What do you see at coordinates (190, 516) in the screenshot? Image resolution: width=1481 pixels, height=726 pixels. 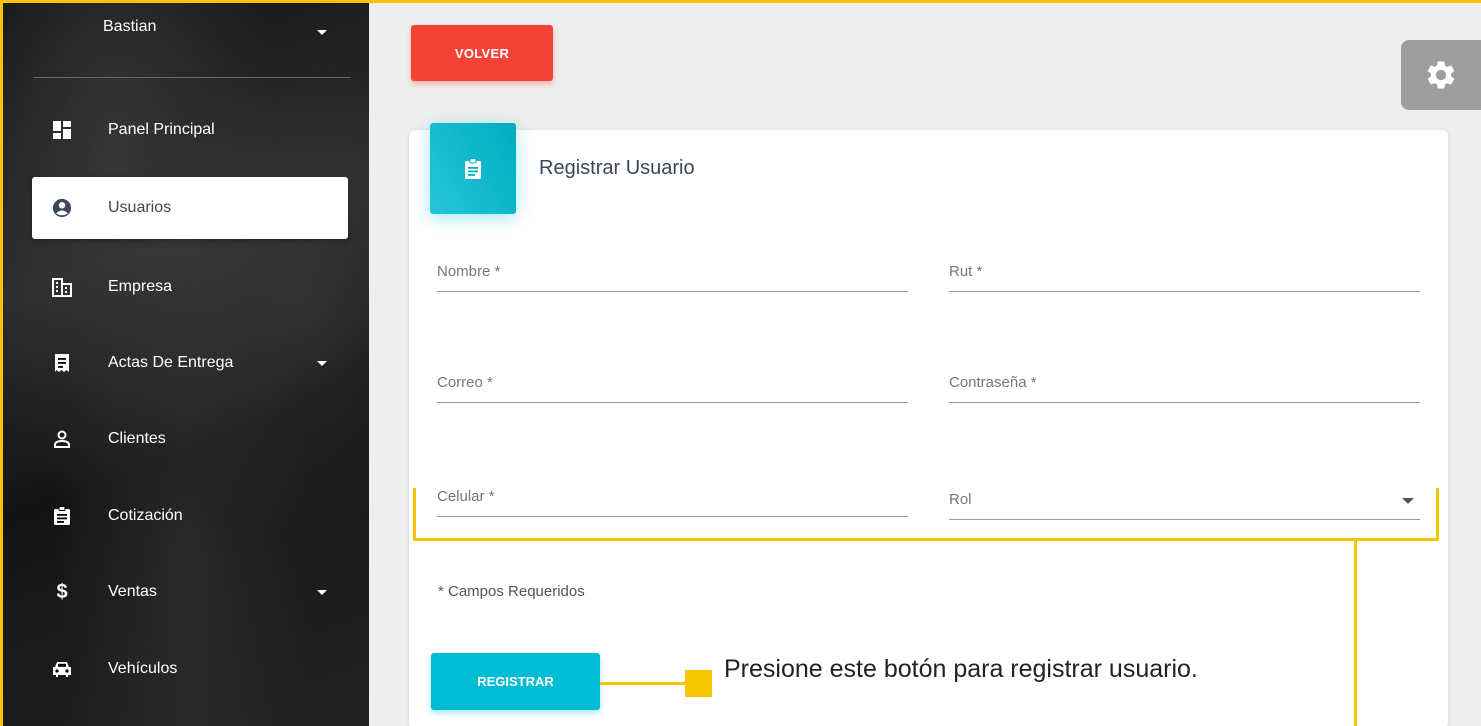 I see `sidebar-item-cotizacion: Cotización` at bounding box center [190, 516].